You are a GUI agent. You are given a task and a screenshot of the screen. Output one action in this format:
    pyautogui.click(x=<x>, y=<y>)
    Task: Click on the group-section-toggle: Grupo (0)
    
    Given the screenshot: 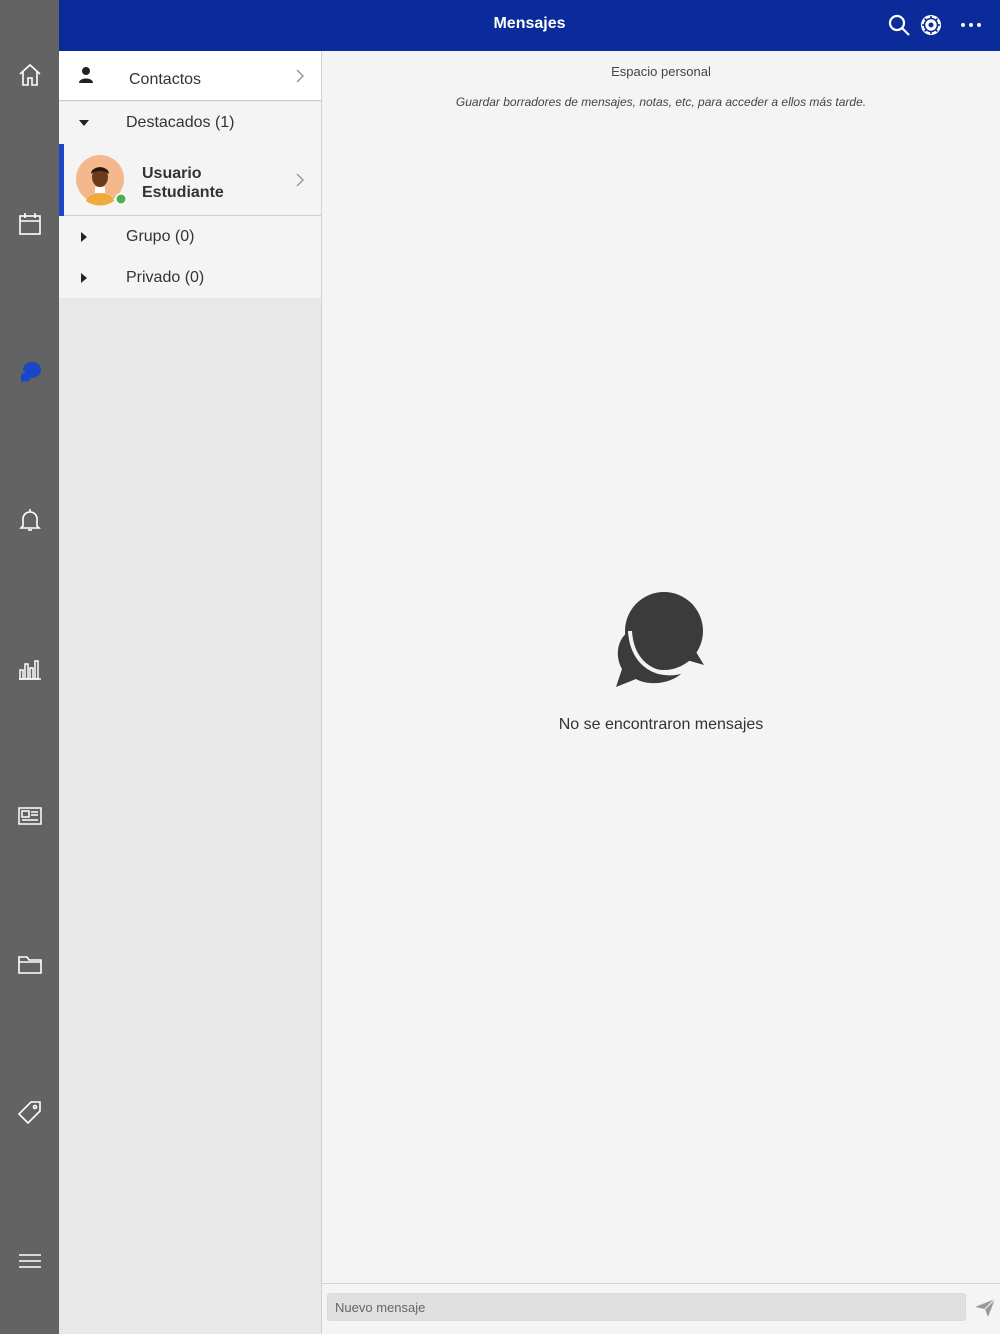 What is the action you would take?
    pyautogui.click(x=190, y=236)
    